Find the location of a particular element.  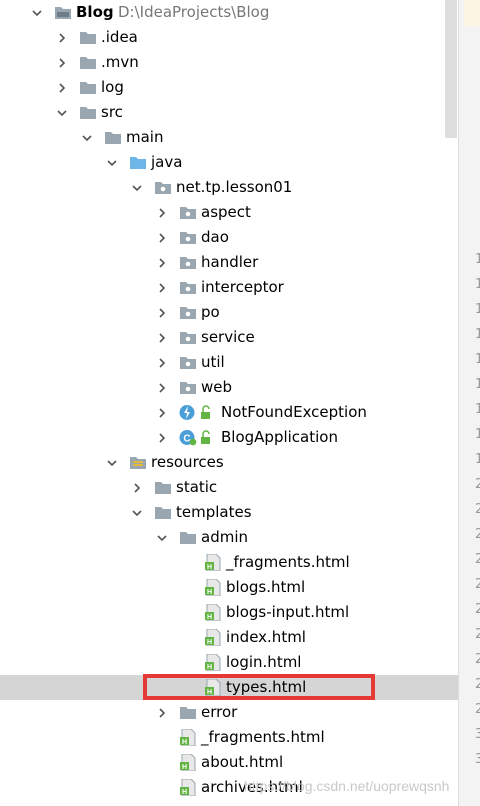

tree-row-label: service is located at coordinates (228, 337).